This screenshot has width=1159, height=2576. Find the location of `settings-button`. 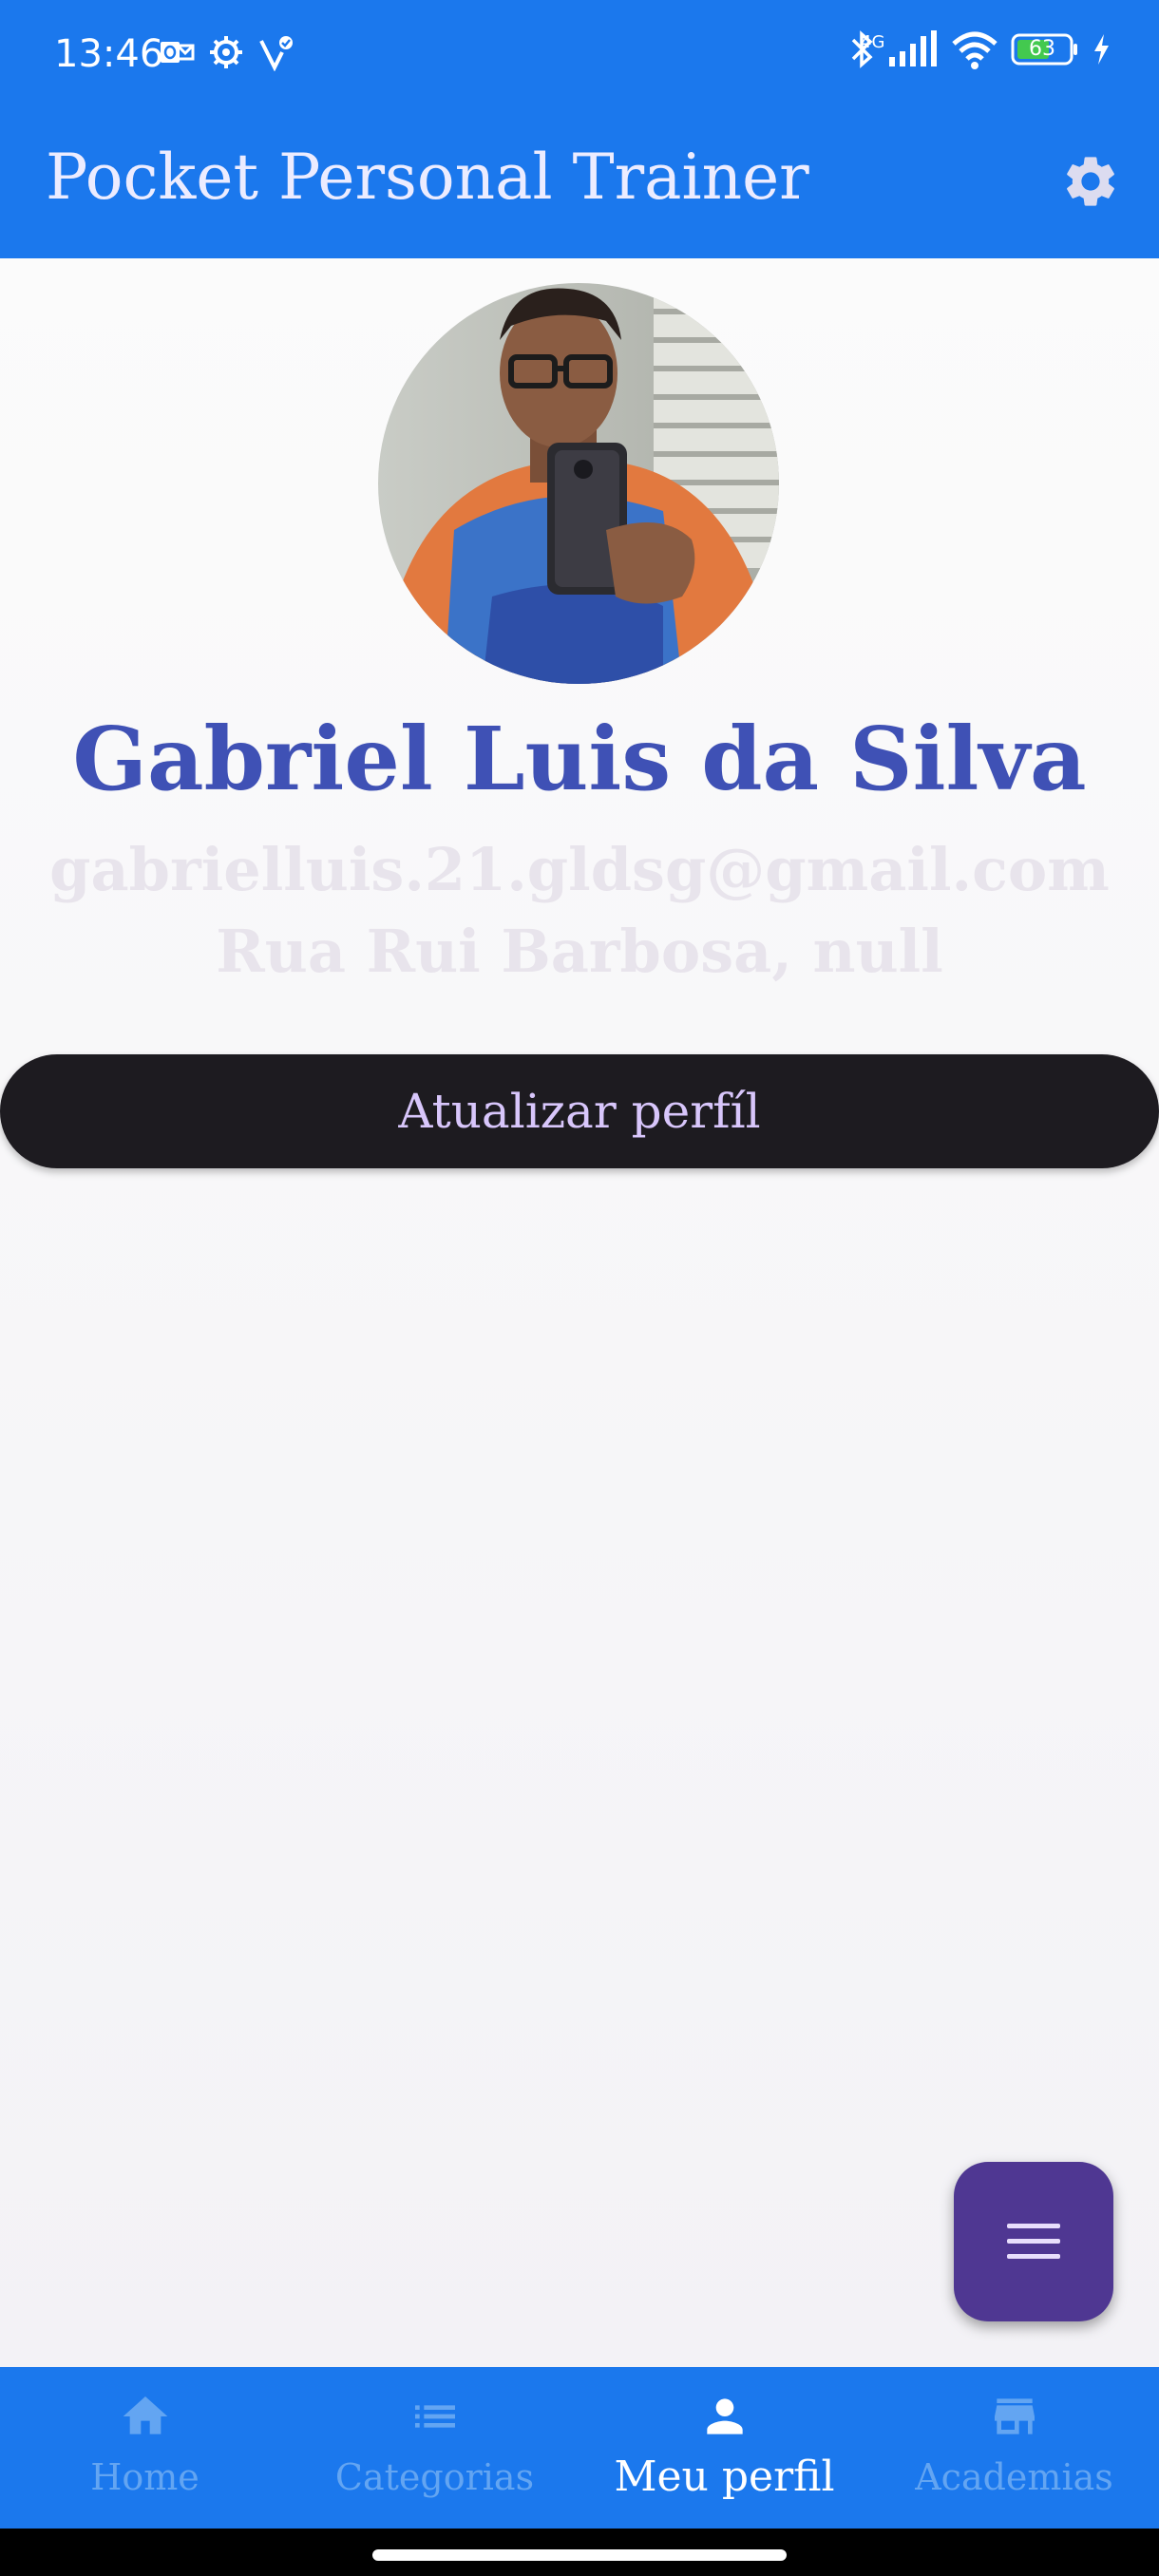

settings-button is located at coordinates (1090, 181).